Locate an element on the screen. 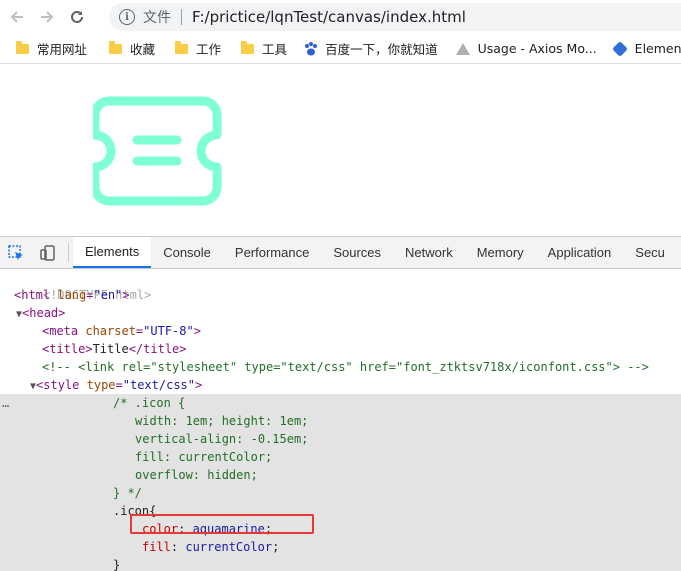 Image resolution: width=681 pixels, height=571 pixels. css-text: fill: currentColor; is located at coordinates (204, 457).